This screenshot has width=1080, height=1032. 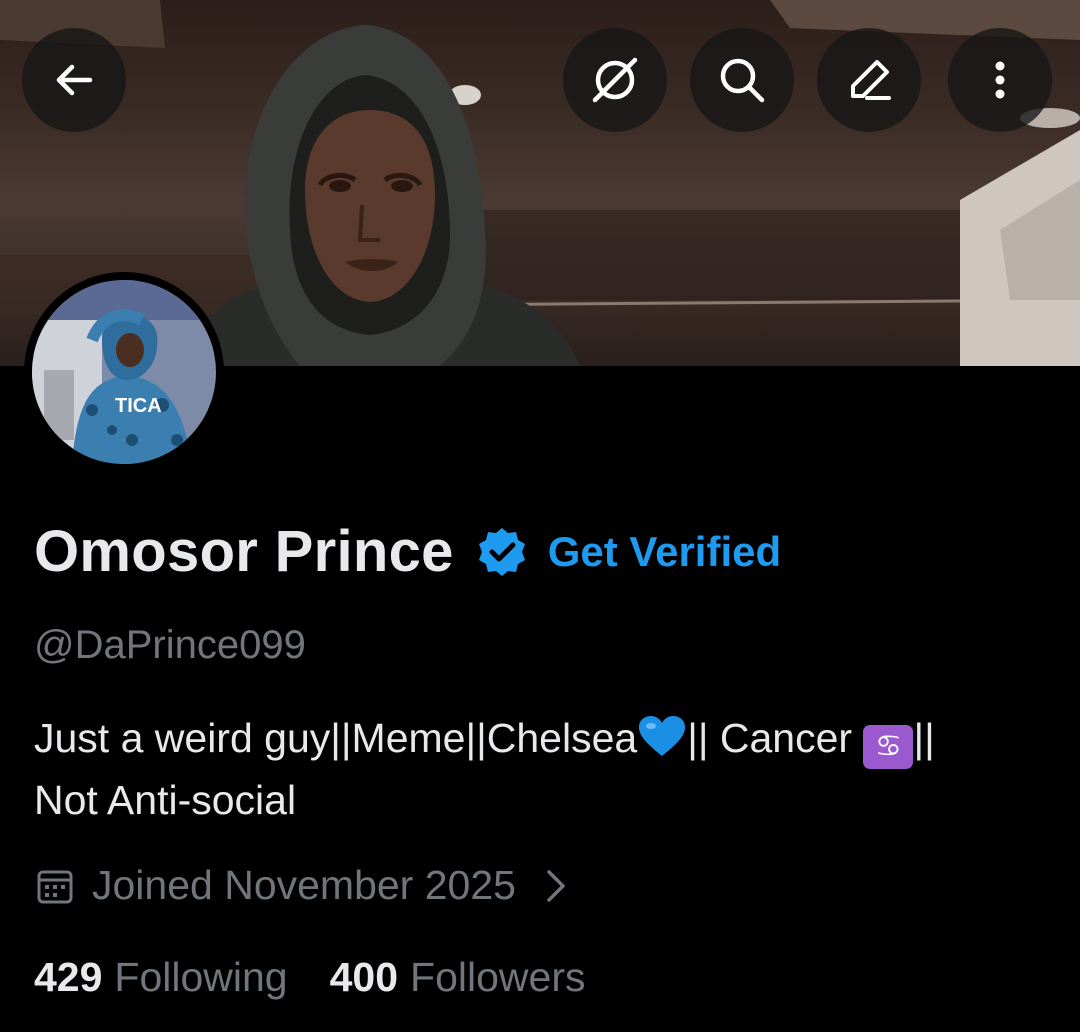 What do you see at coordinates (68, 977) in the screenshot?
I see `following-count: 429` at bounding box center [68, 977].